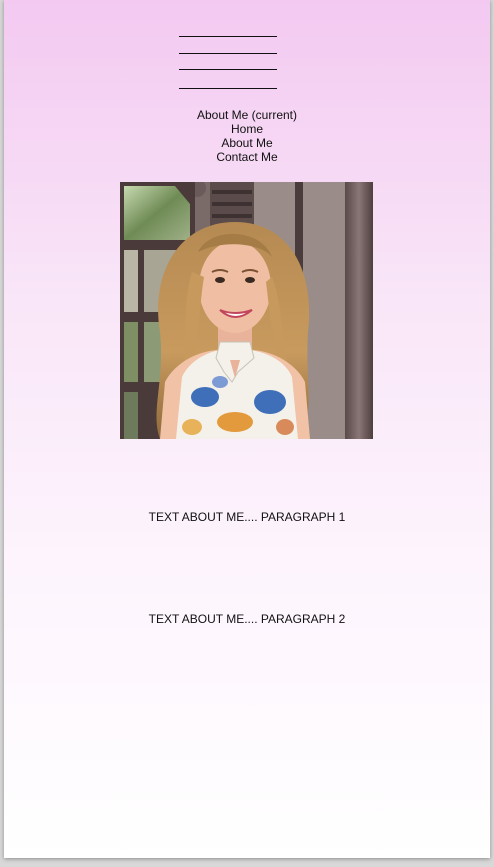 This screenshot has width=494, height=867. I want to click on nav-item-home: Home, so click(247, 129).